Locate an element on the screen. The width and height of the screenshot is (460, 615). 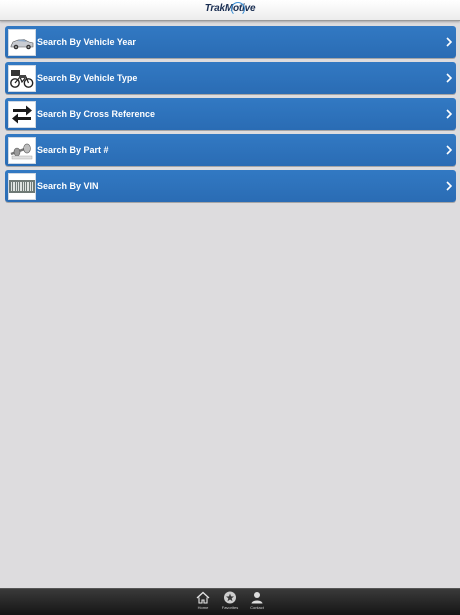
menu-item-part-number: Search By Part # is located at coordinates (230, 150).